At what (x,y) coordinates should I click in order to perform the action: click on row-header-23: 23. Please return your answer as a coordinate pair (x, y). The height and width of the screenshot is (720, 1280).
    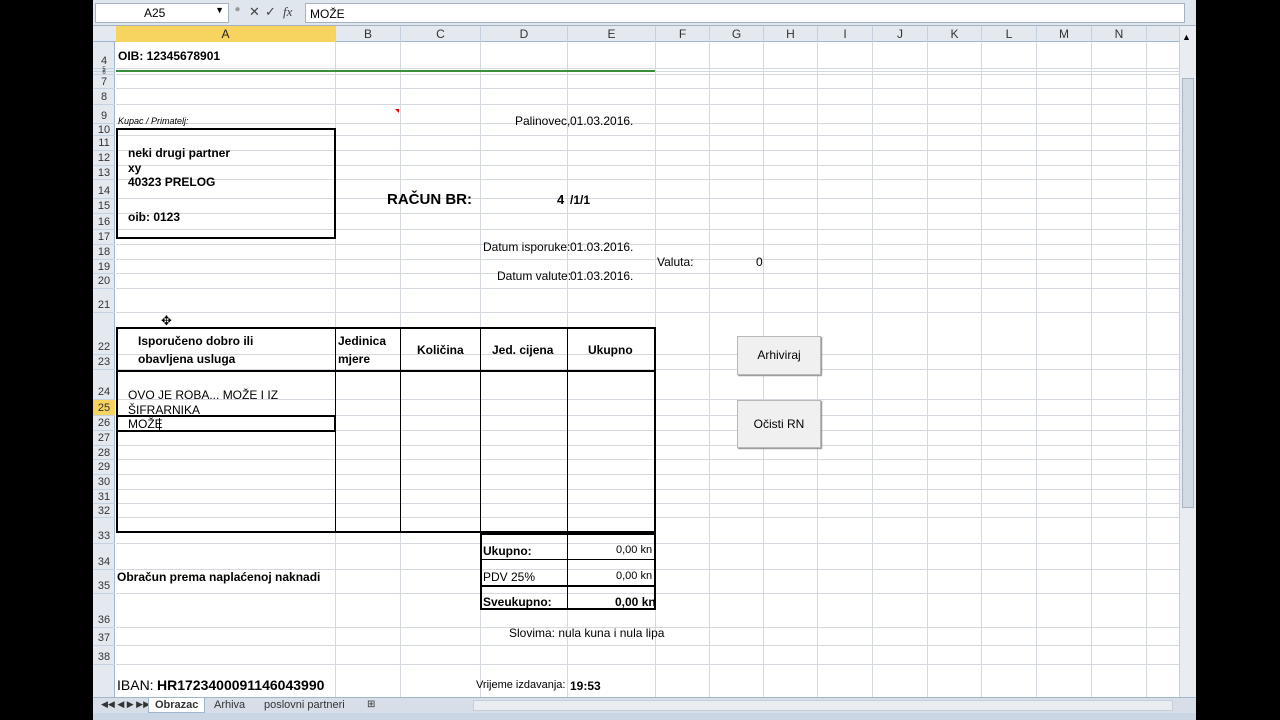
    Looking at the image, I should click on (104, 362).